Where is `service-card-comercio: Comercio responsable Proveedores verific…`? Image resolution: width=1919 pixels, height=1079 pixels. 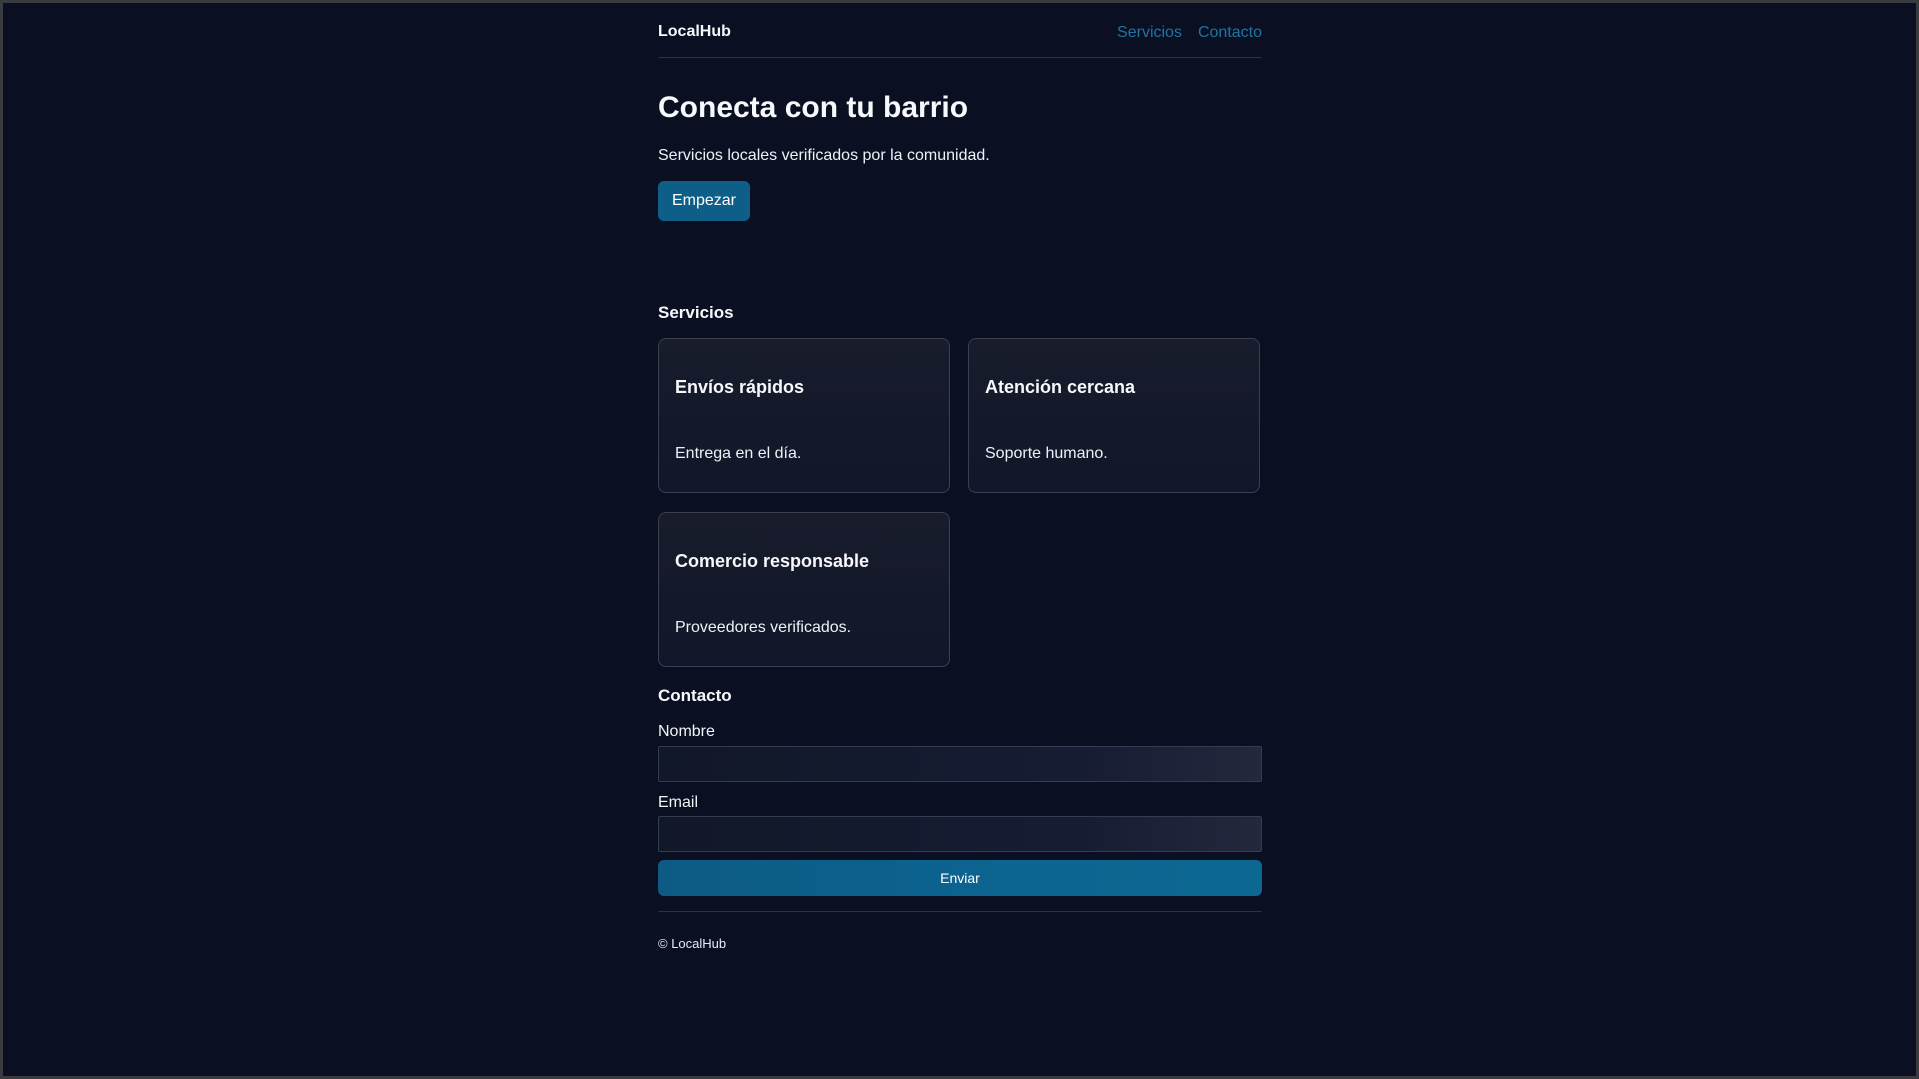 service-card-comercio: Comercio responsable Proveedores verific… is located at coordinates (804, 589).